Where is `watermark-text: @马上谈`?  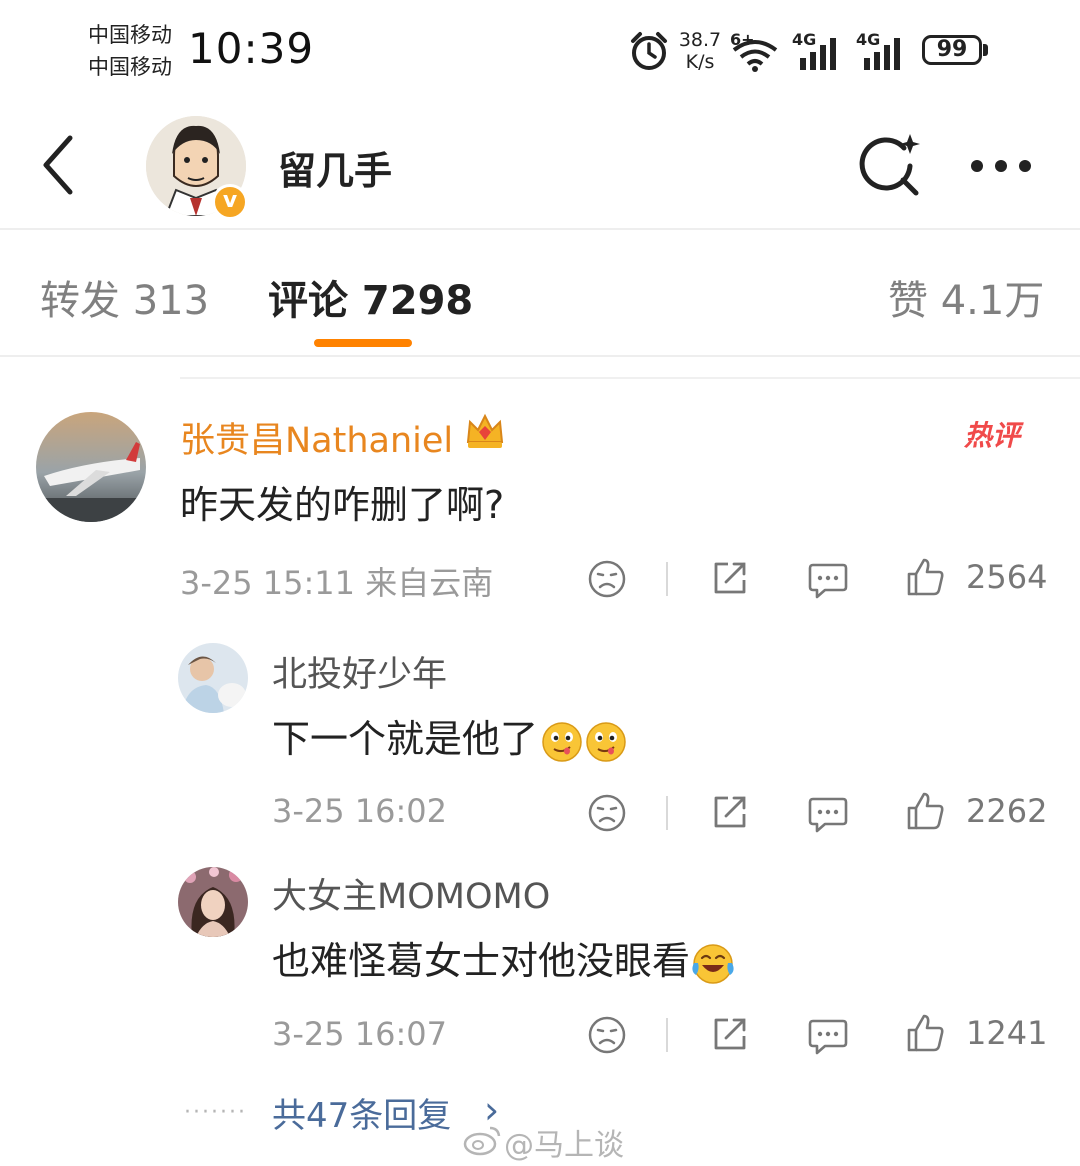 watermark-text: @马上谈 is located at coordinates (564, 1145).